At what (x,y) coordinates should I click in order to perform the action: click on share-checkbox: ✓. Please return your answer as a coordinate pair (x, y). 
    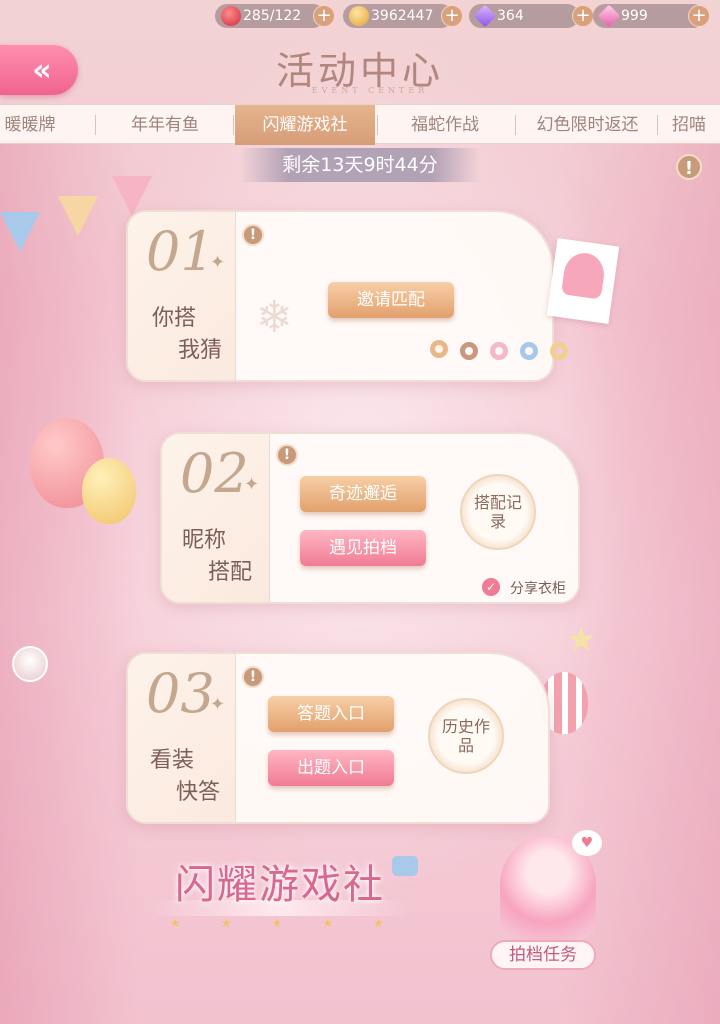
    Looking at the image, I should click on (491, 587).